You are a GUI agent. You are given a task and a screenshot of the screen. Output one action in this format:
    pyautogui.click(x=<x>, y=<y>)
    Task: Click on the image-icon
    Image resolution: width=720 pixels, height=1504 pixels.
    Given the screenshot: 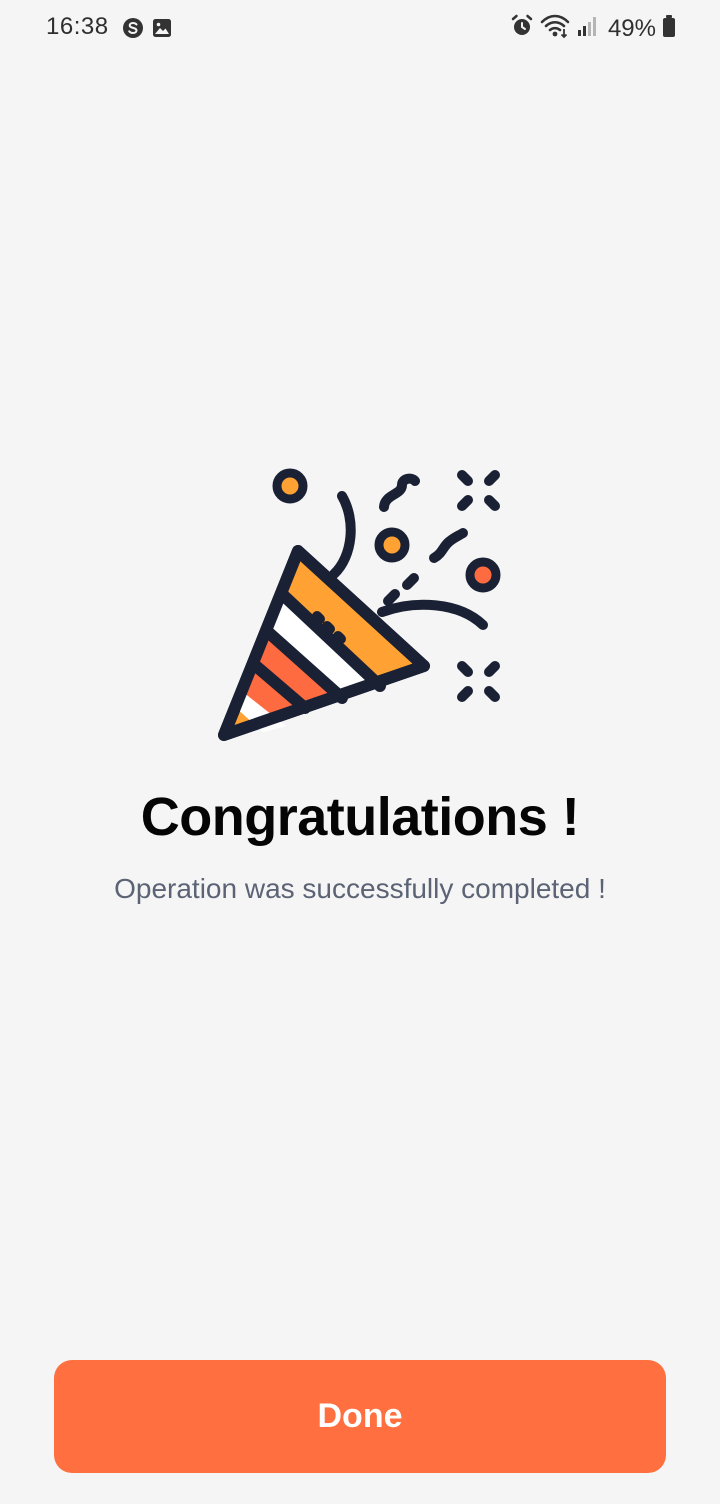 What is the action you would take?
    pyautogui.click(x=162, y=30)
    